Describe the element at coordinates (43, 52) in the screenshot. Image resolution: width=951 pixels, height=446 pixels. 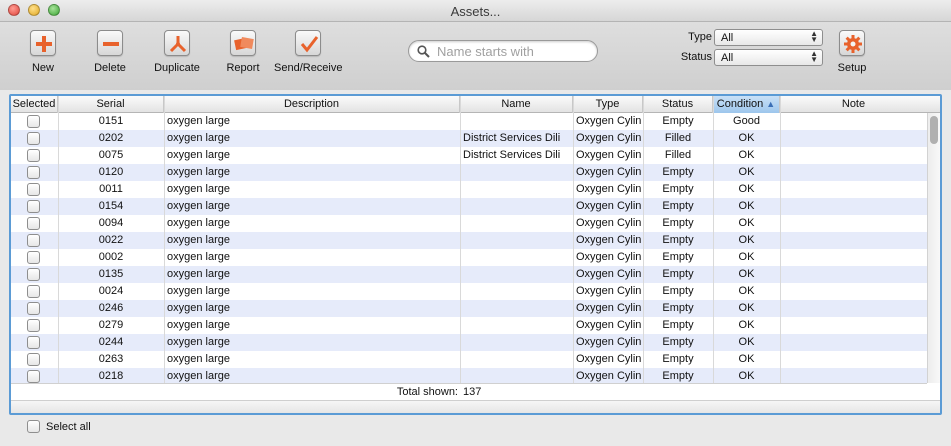
I see `new-button: New` at that location.